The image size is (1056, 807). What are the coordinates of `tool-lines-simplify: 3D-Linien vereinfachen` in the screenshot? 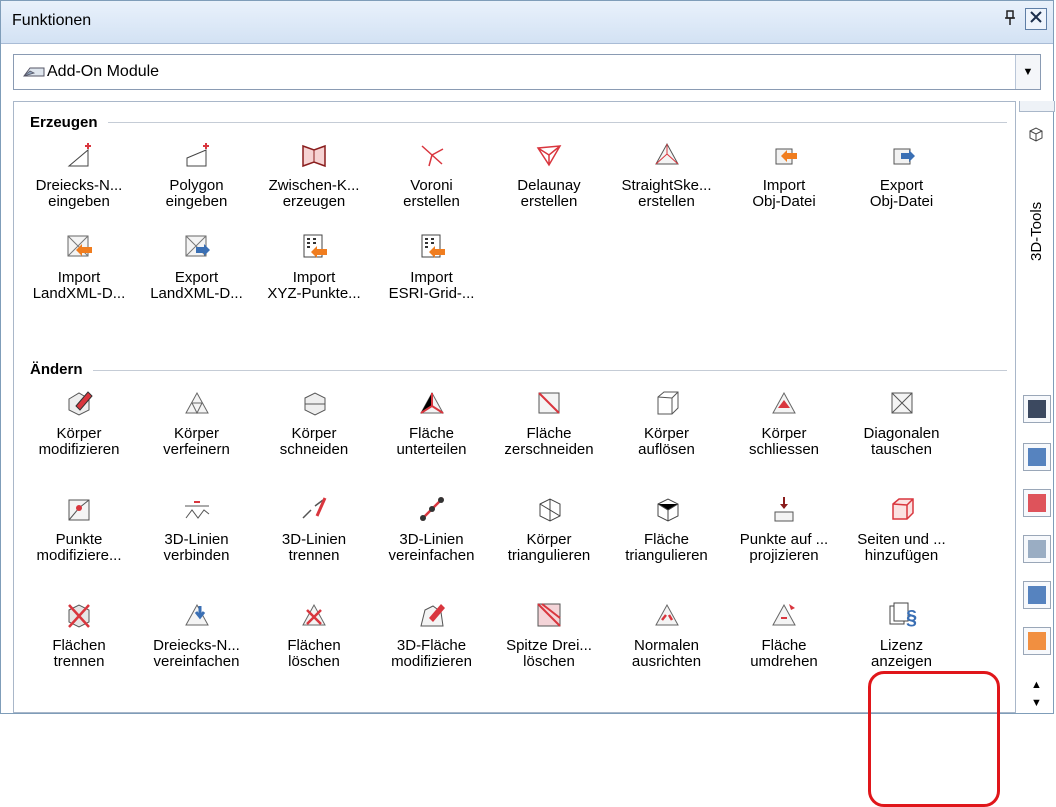 It's located at (432, 540).